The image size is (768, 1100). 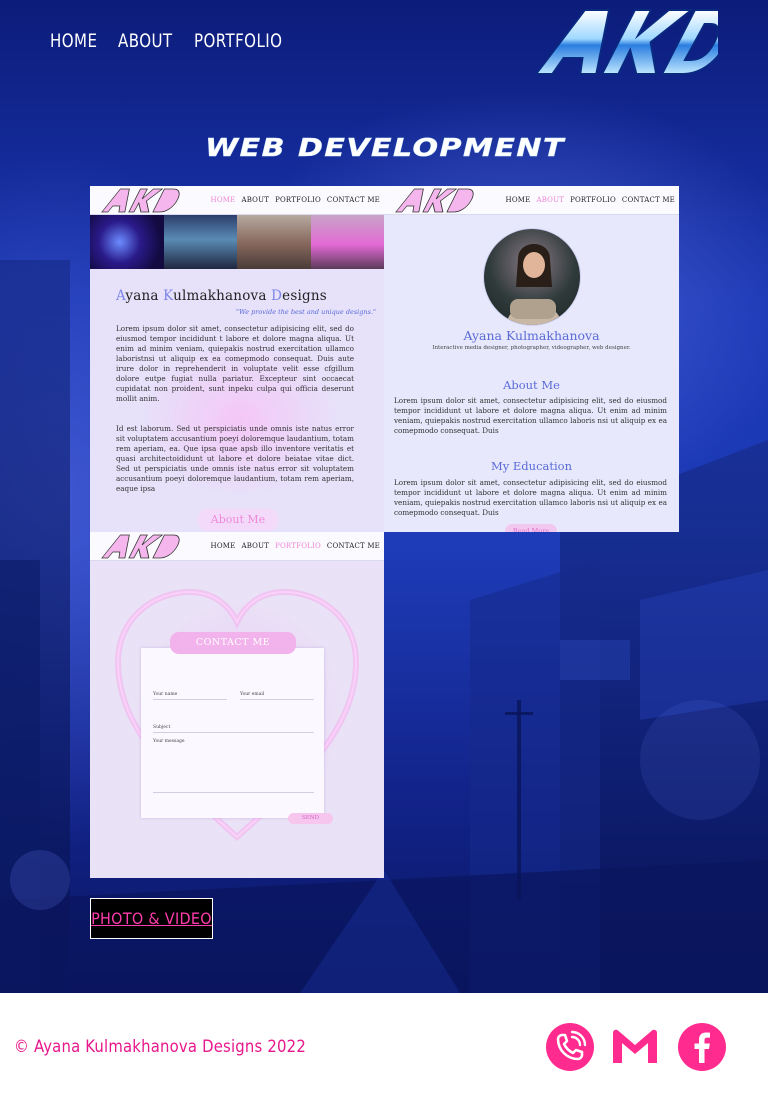 I want to click on photo-pink-car, so click(x=347, y=242).